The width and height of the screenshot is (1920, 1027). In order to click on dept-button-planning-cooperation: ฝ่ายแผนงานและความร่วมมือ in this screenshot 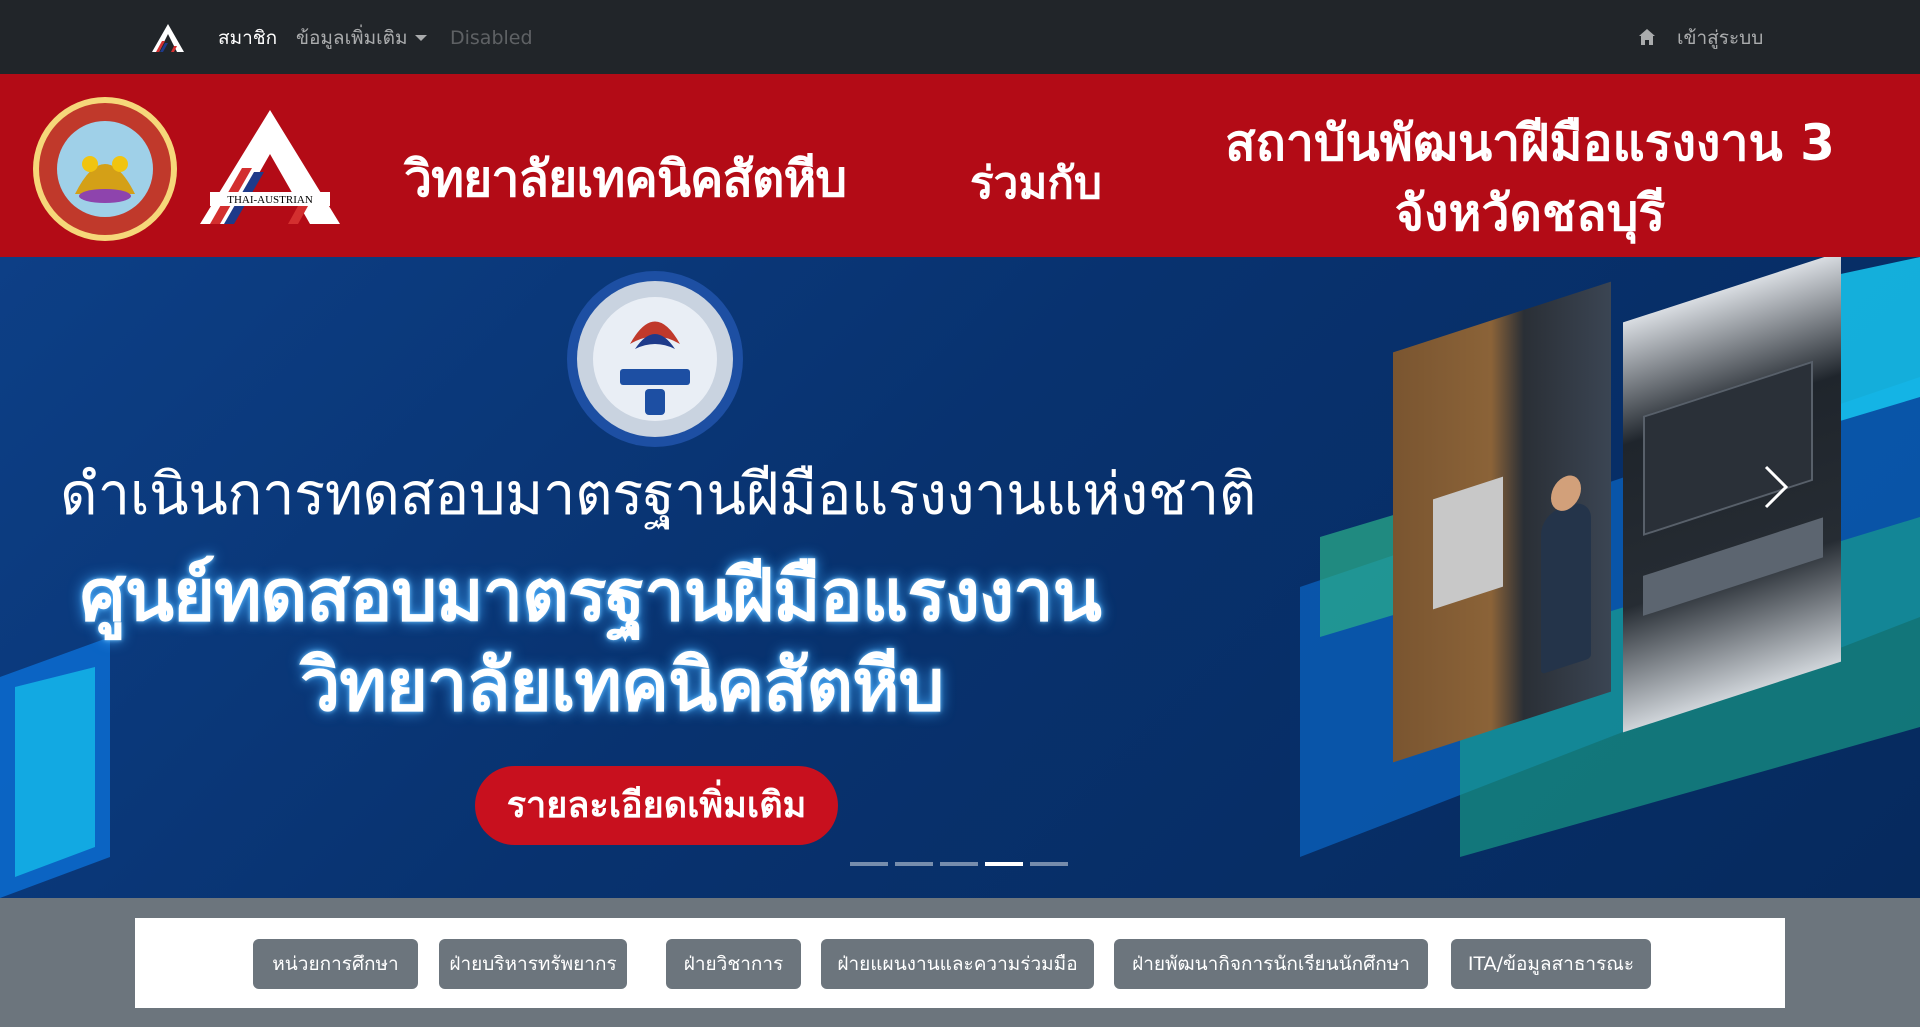, I will do `click(957, 964)`.